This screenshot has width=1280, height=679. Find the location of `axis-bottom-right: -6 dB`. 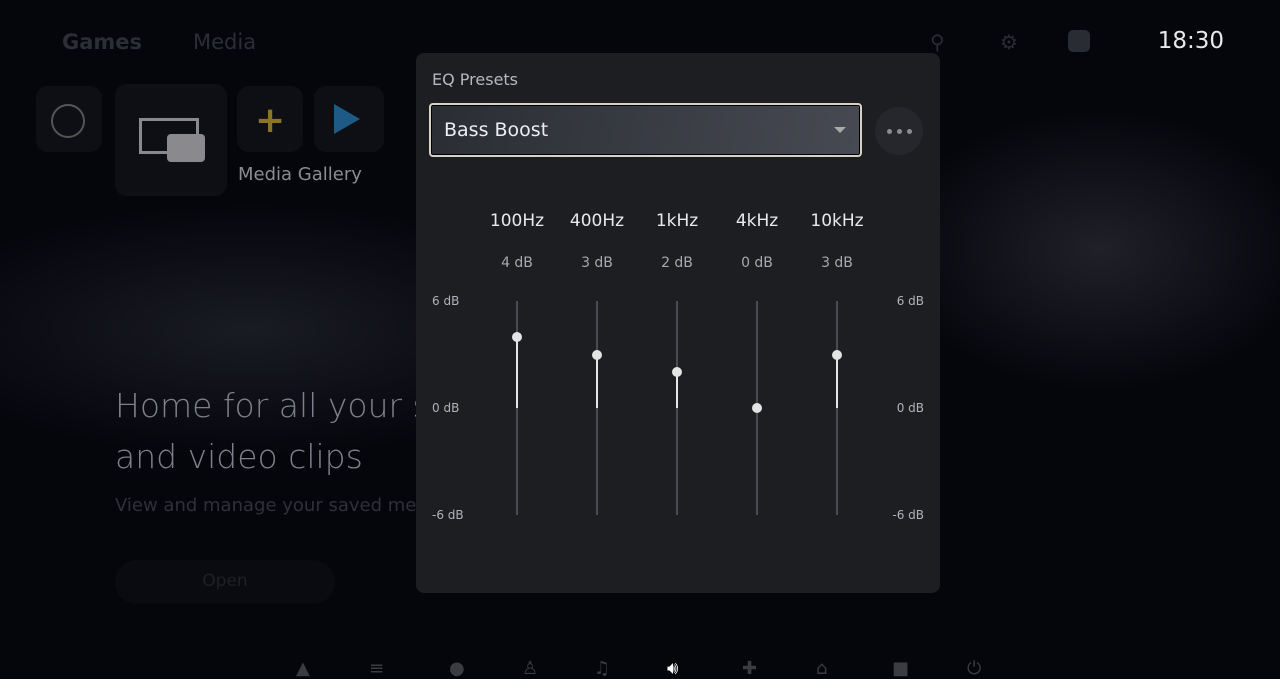

axis-bottom-right: -6 dB is located at coordinates (908, 515).